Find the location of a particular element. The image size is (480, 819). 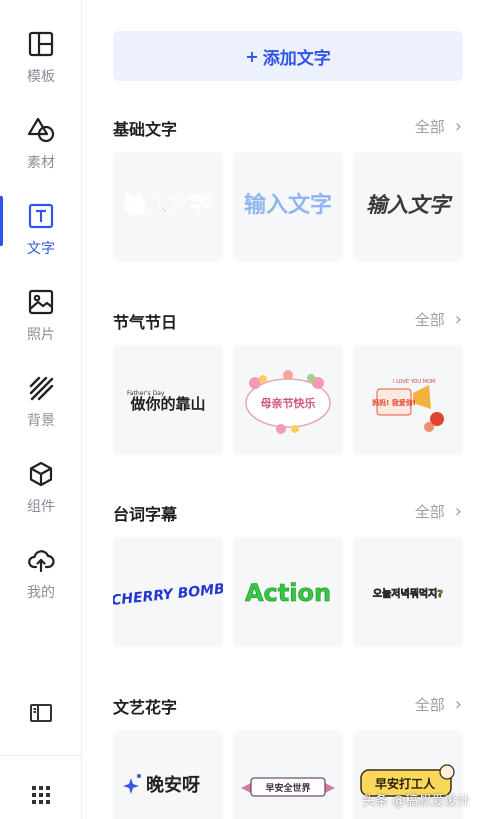

section-title-festival: 节气节日 is located at coordinates (145, 322).